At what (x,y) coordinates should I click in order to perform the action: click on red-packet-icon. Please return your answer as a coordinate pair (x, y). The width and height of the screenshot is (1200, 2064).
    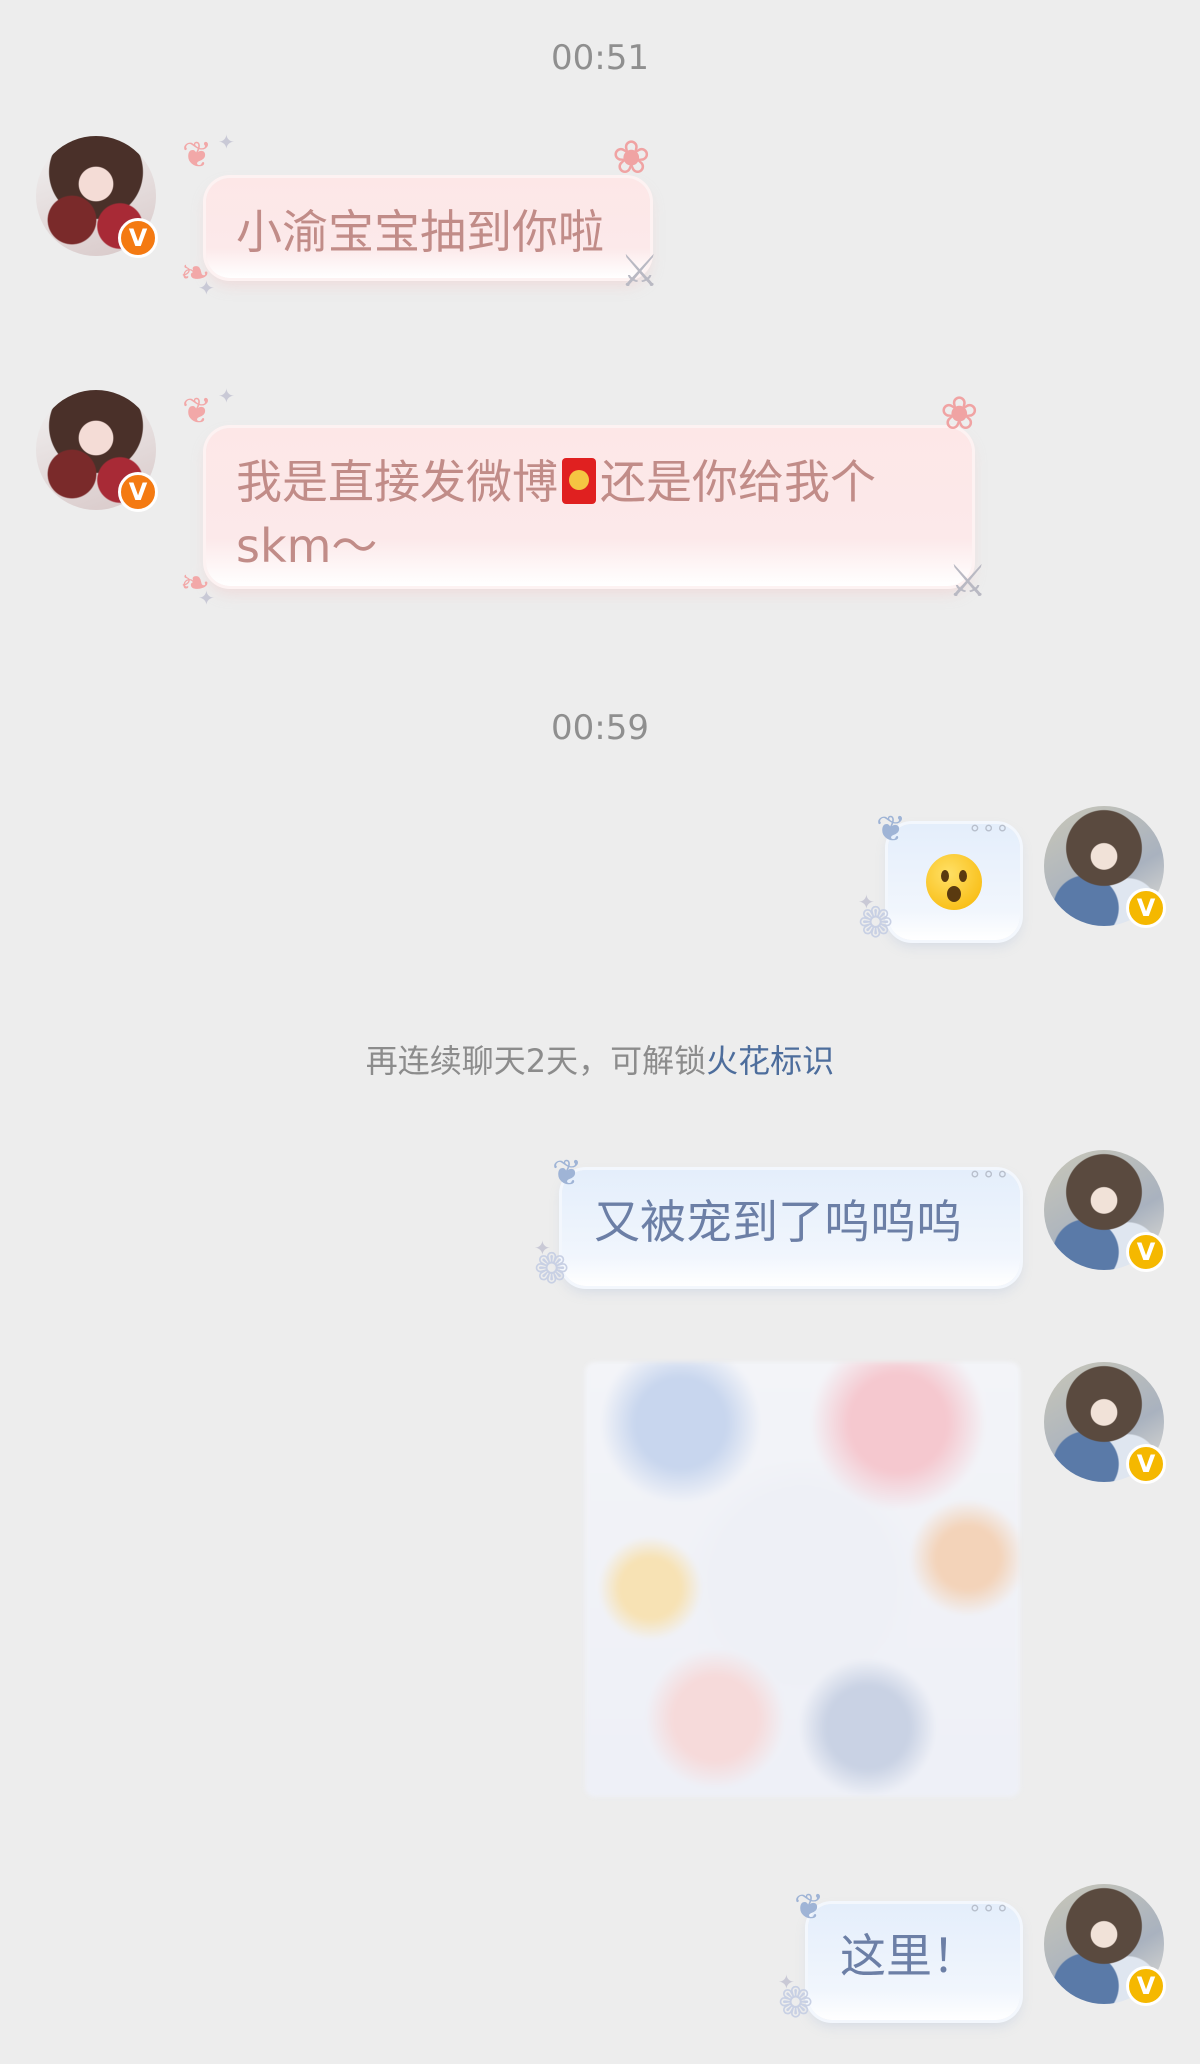
    Looking at the image, I should click on (579, 481).